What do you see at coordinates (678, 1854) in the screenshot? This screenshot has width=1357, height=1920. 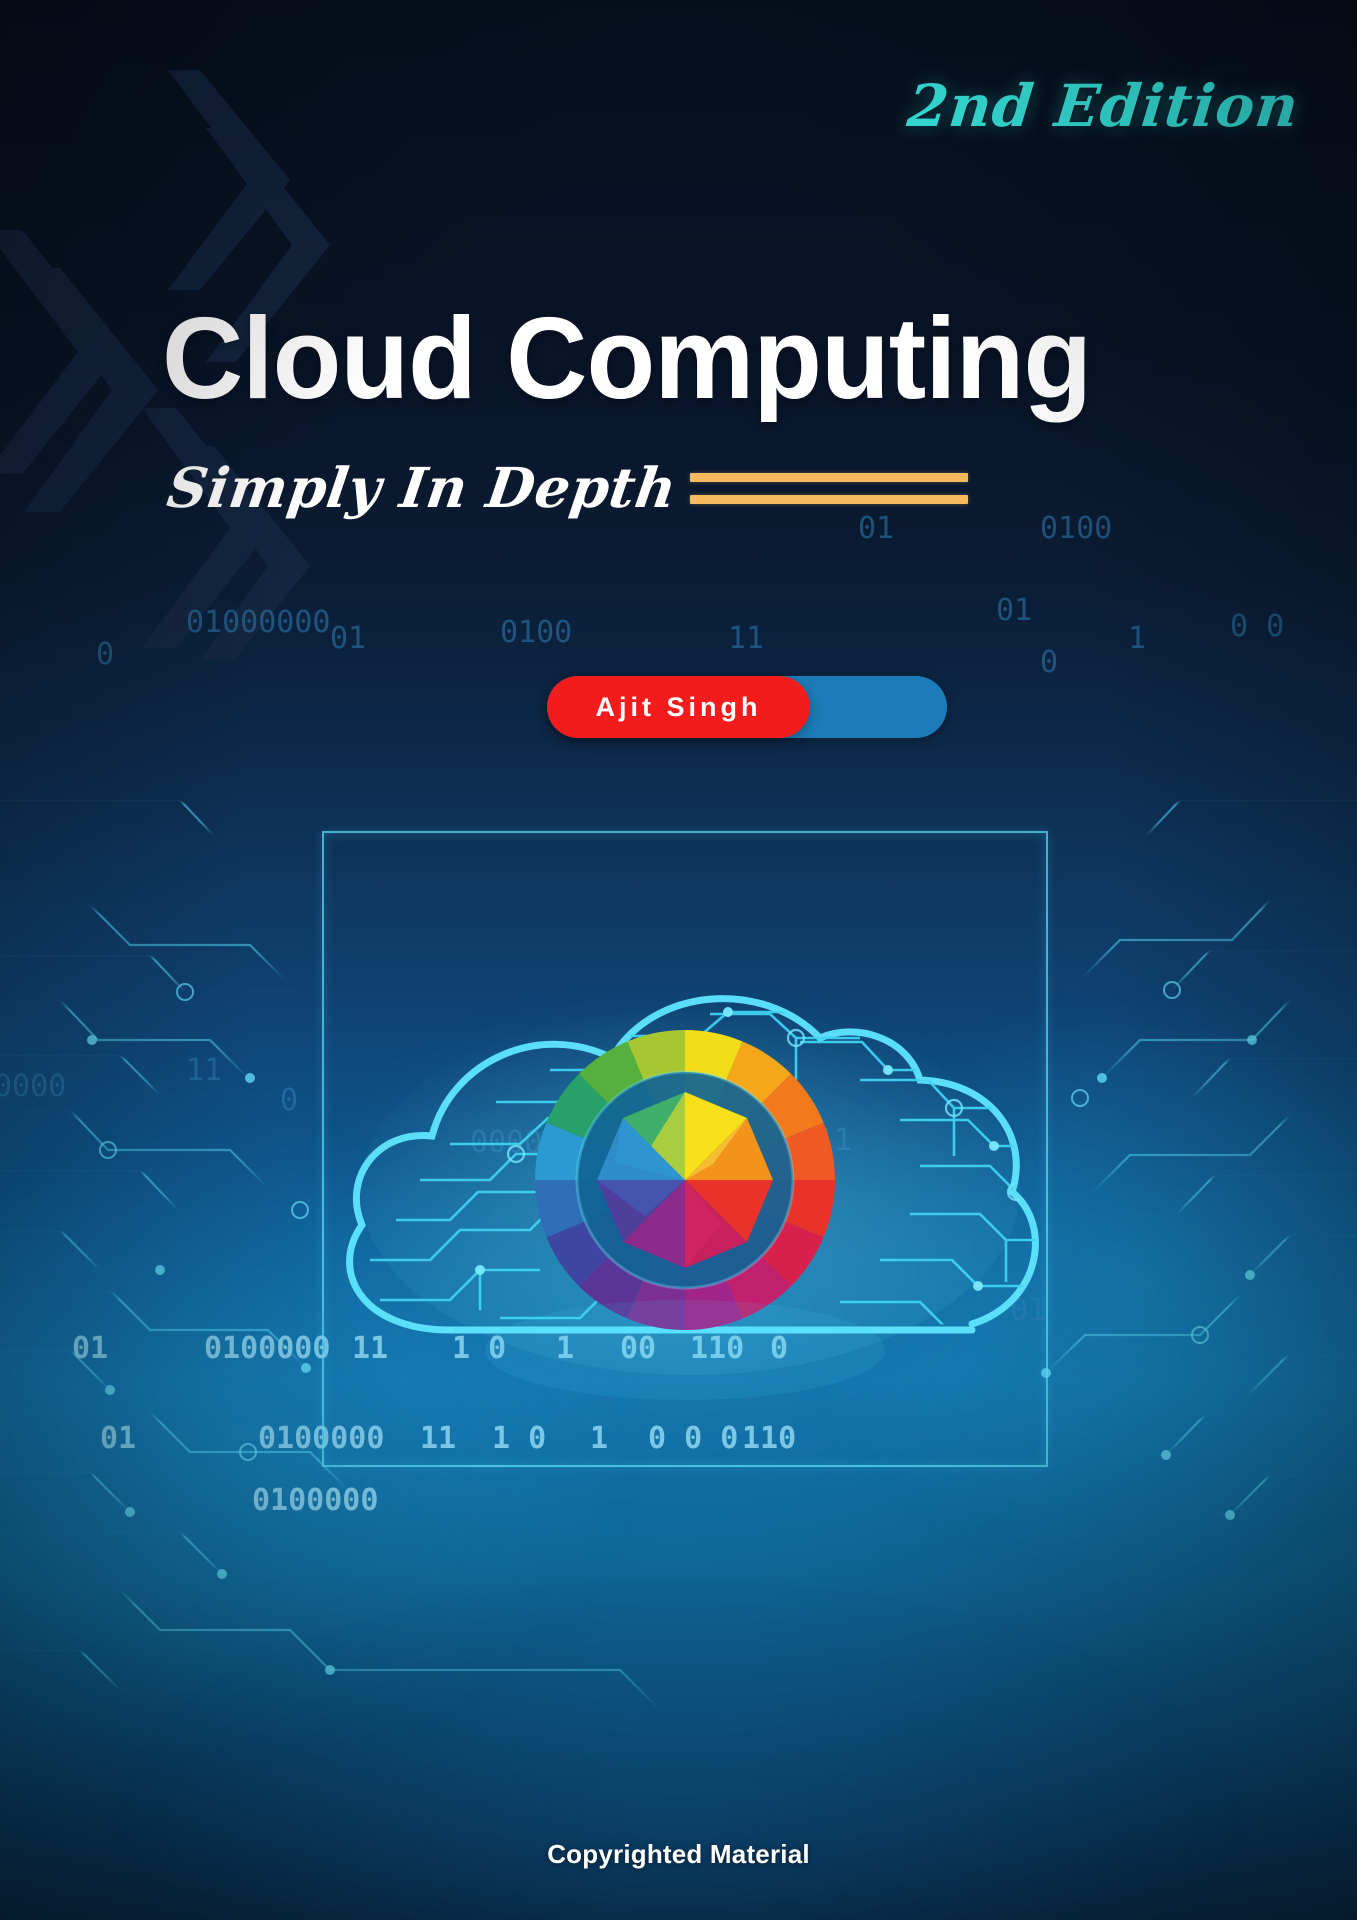 I see `copyright-notice: Copyrighted Material` at bounding box center [678, 1854].